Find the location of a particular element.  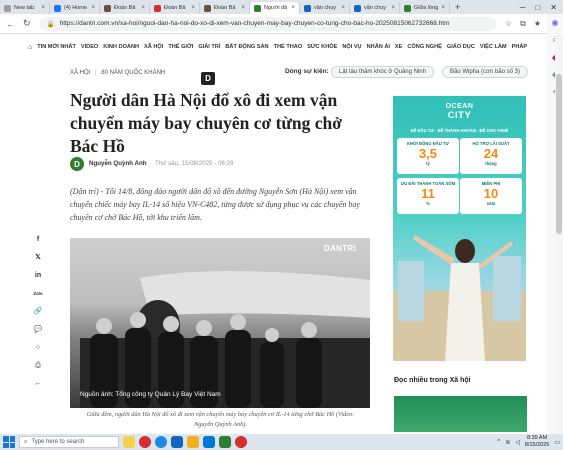

events-label: Dòng sự kiện: is located at coordinates (307, 71).